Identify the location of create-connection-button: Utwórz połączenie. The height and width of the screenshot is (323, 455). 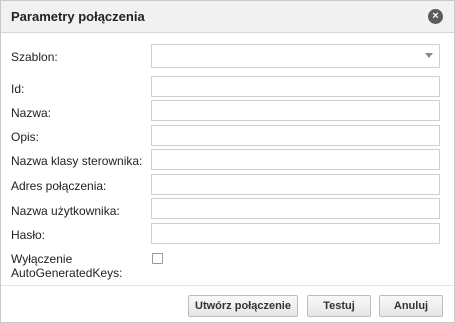
(243, 306).